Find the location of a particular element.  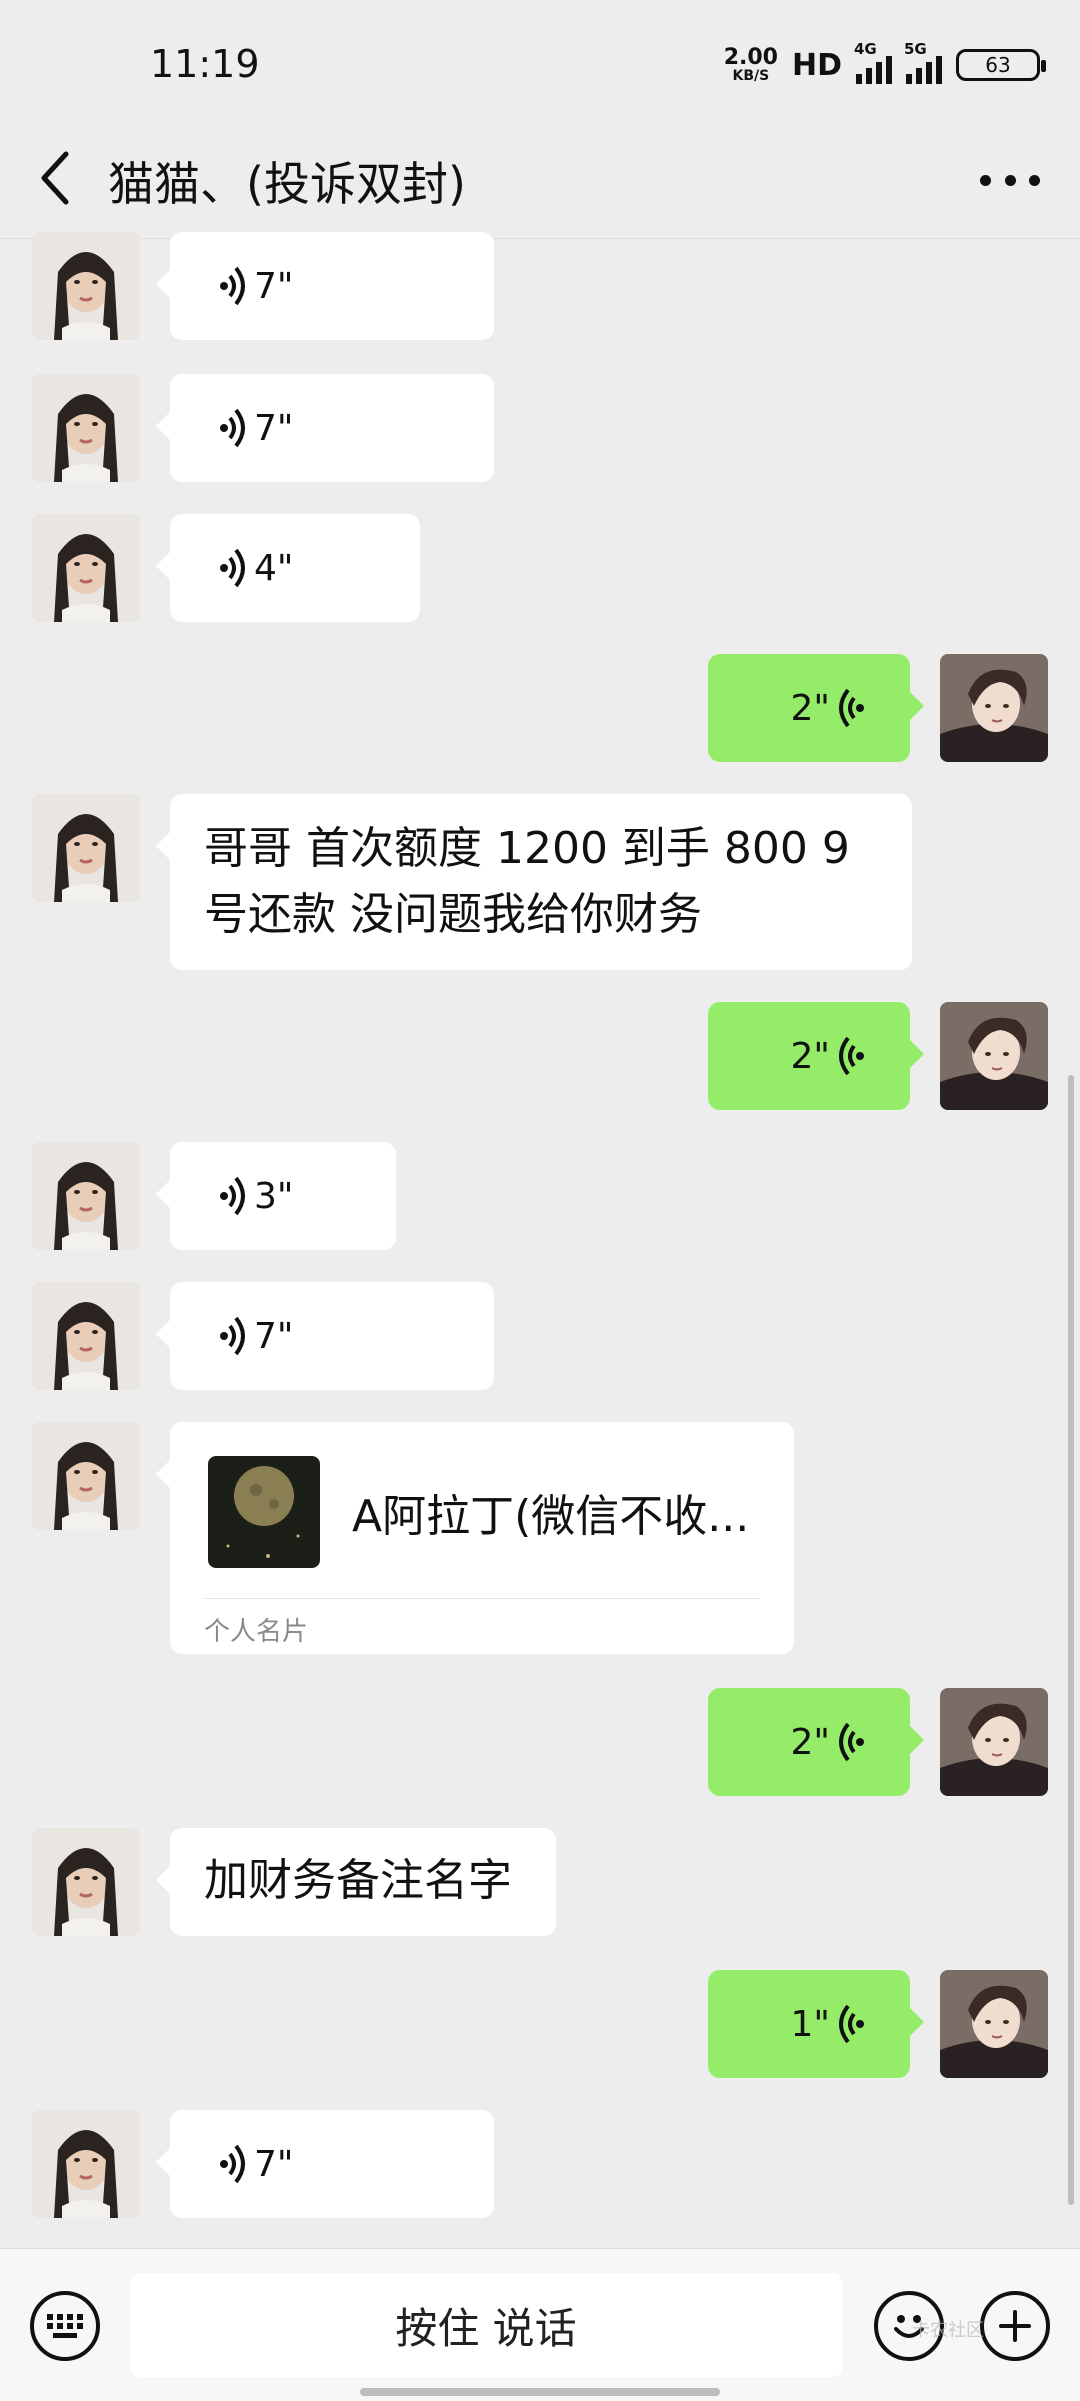

status-time: 11:19 is located at coordinates (205, 64).